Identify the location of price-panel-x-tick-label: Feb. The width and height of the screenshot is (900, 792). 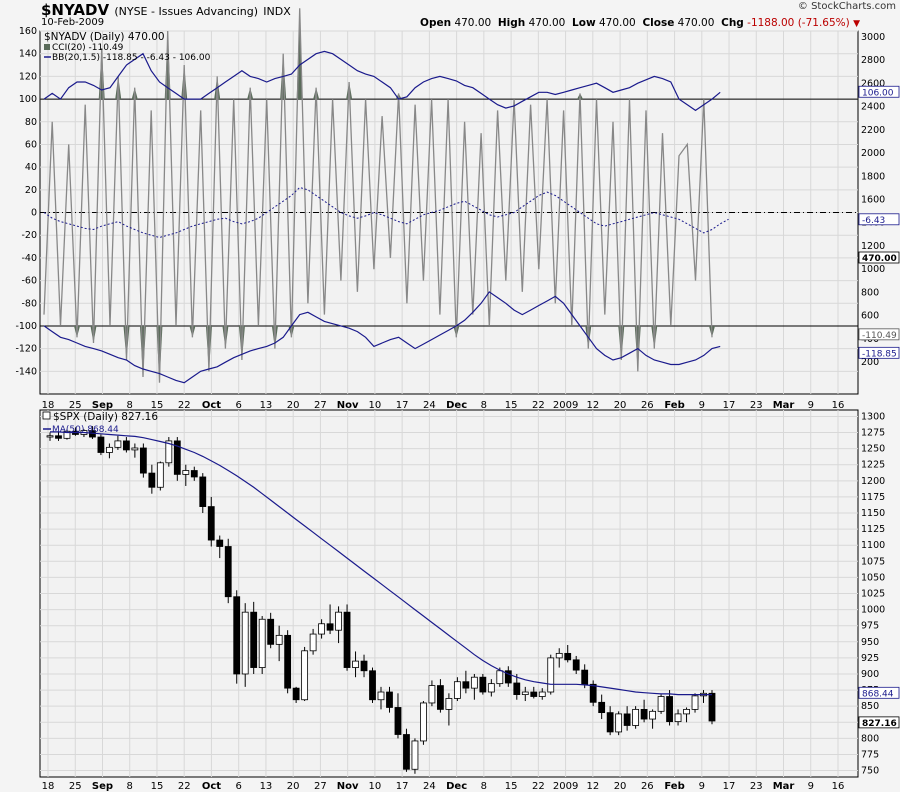
(674, 786).